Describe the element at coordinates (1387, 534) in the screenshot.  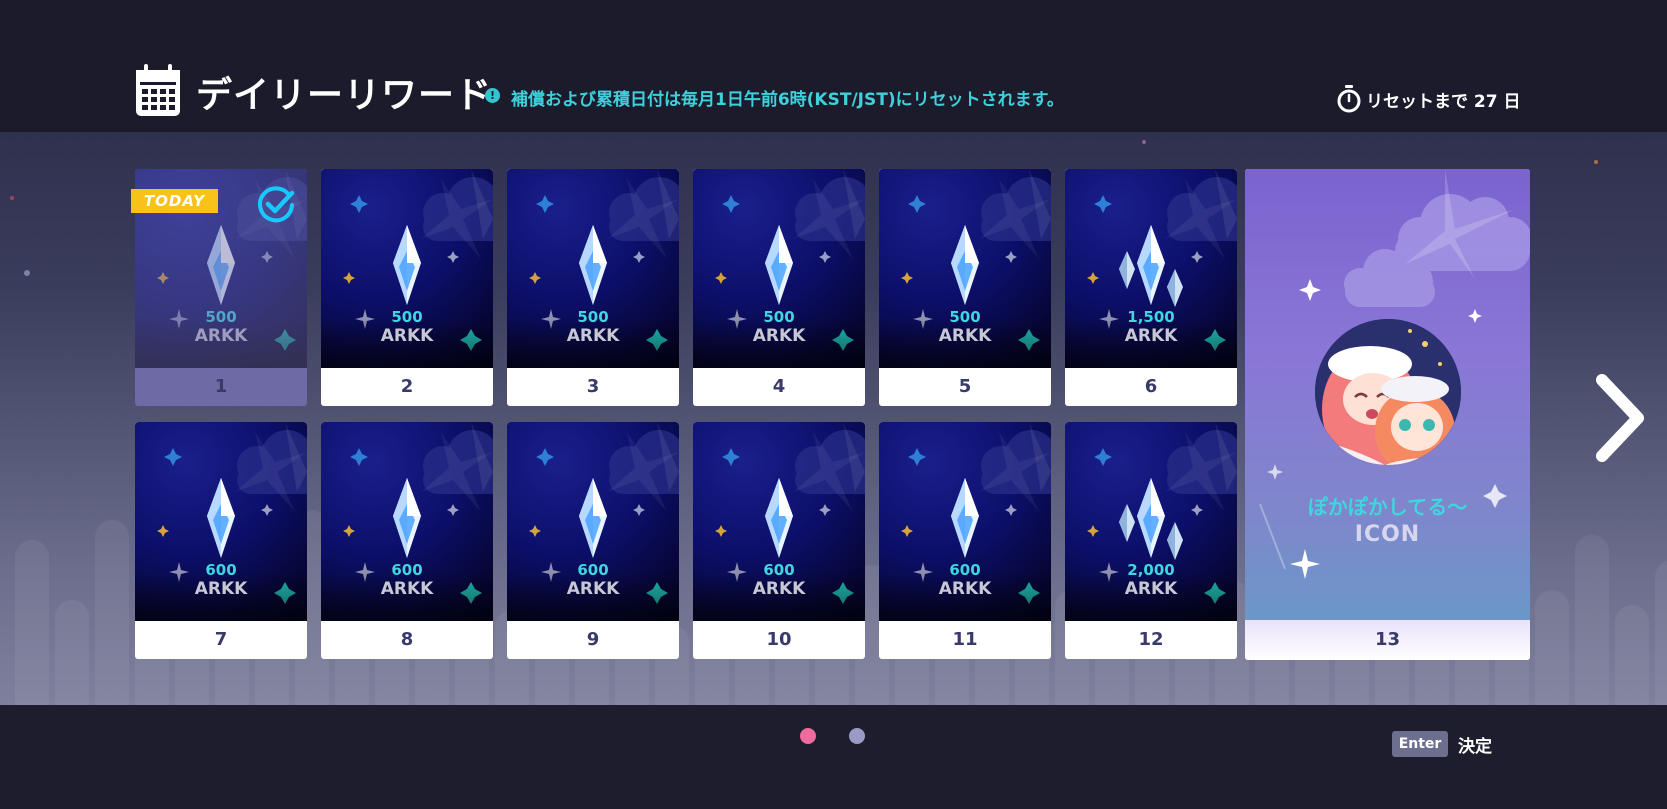
I see `reward-type: ICON` at that location.